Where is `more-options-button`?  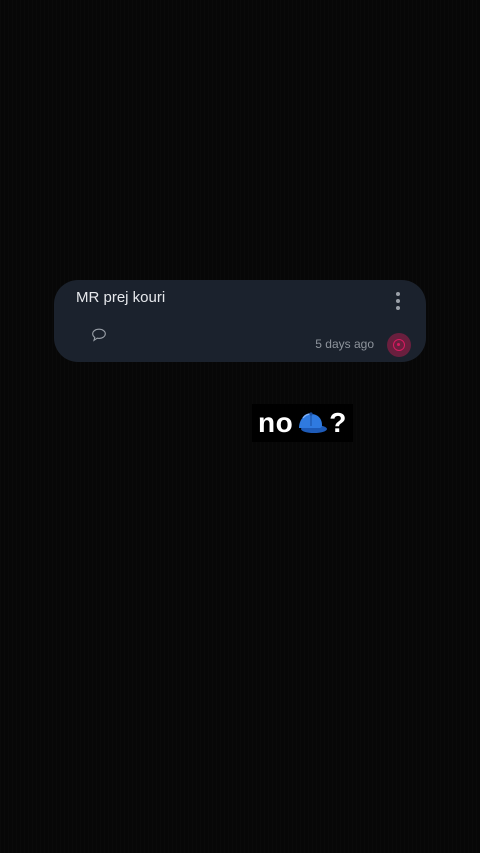 more-options-button is located at coordinates (398, 301).